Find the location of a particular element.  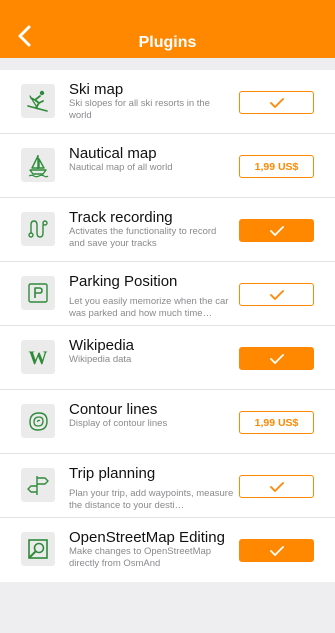

wikipedia-icon: W is located at coordinates (38, 357).